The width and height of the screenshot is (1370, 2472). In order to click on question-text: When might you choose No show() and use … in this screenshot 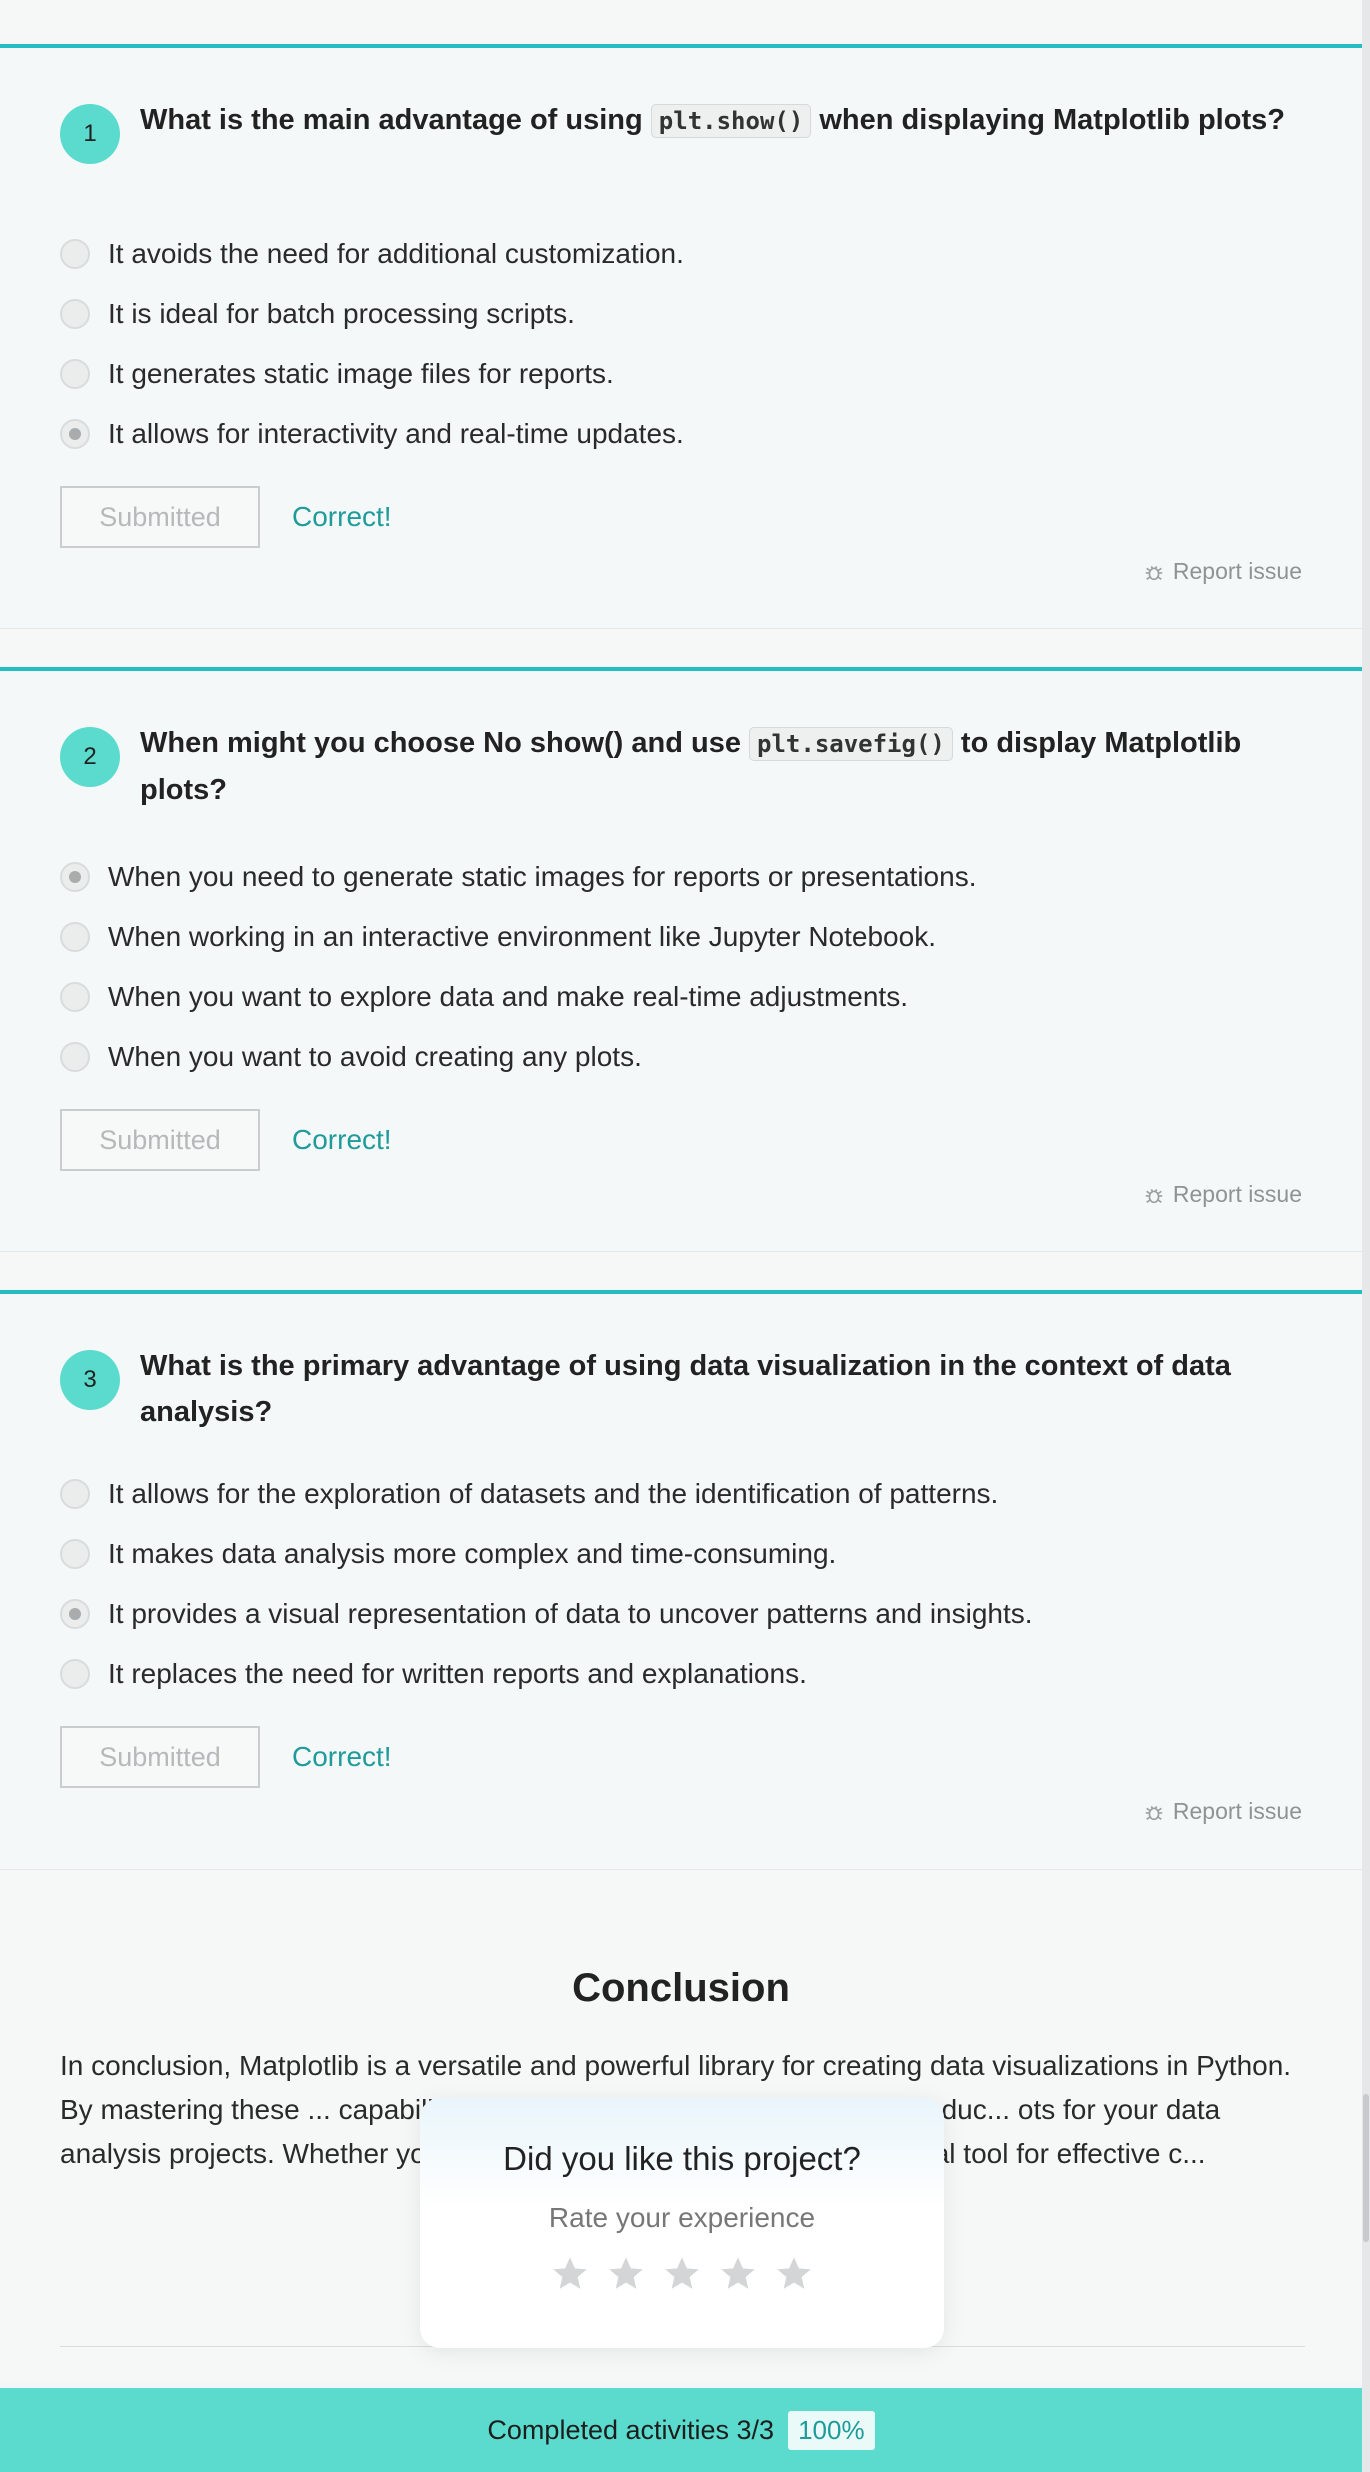, I will do `click(725, 766)`.